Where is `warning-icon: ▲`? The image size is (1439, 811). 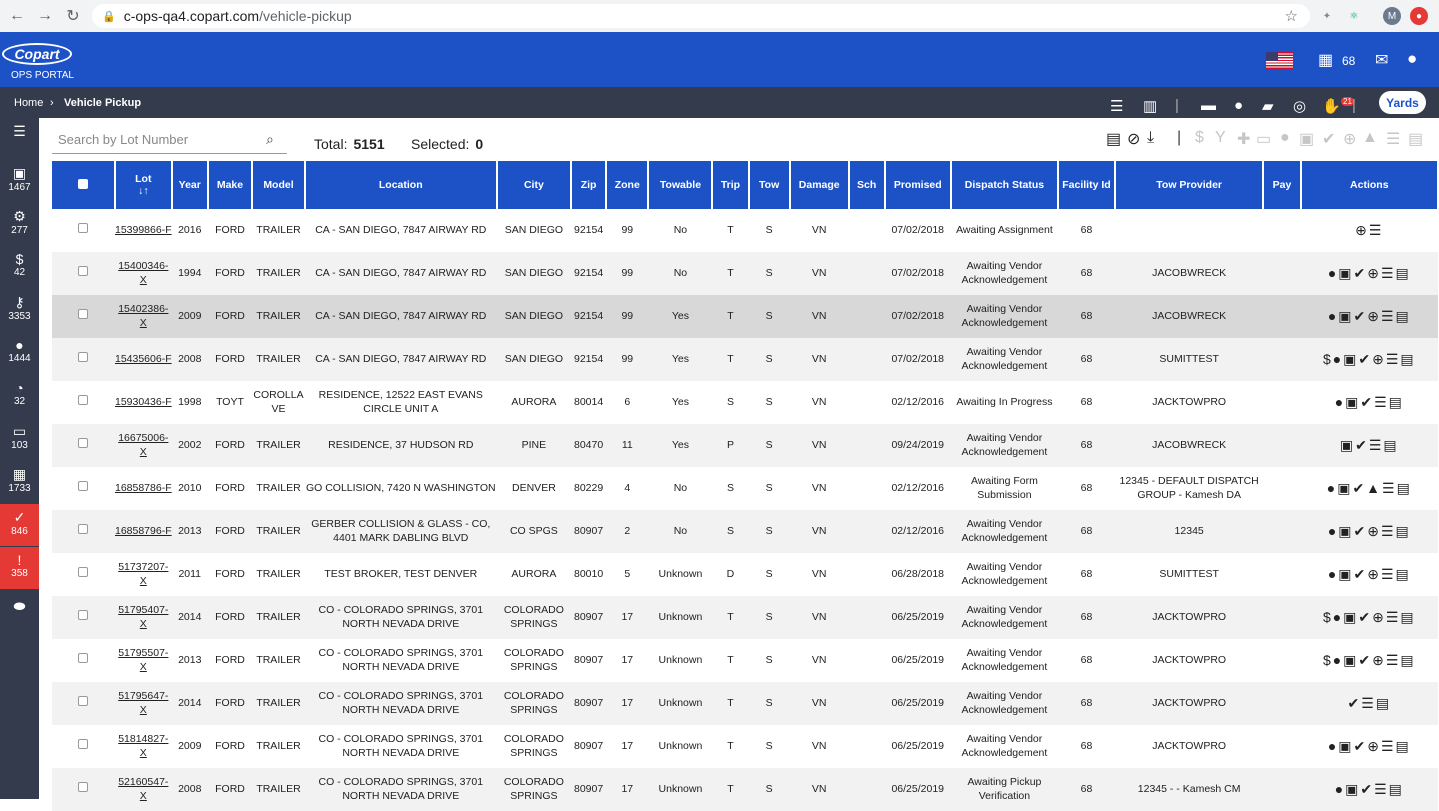
warning-icon: ▲ is located at coordinates (1370, 138).